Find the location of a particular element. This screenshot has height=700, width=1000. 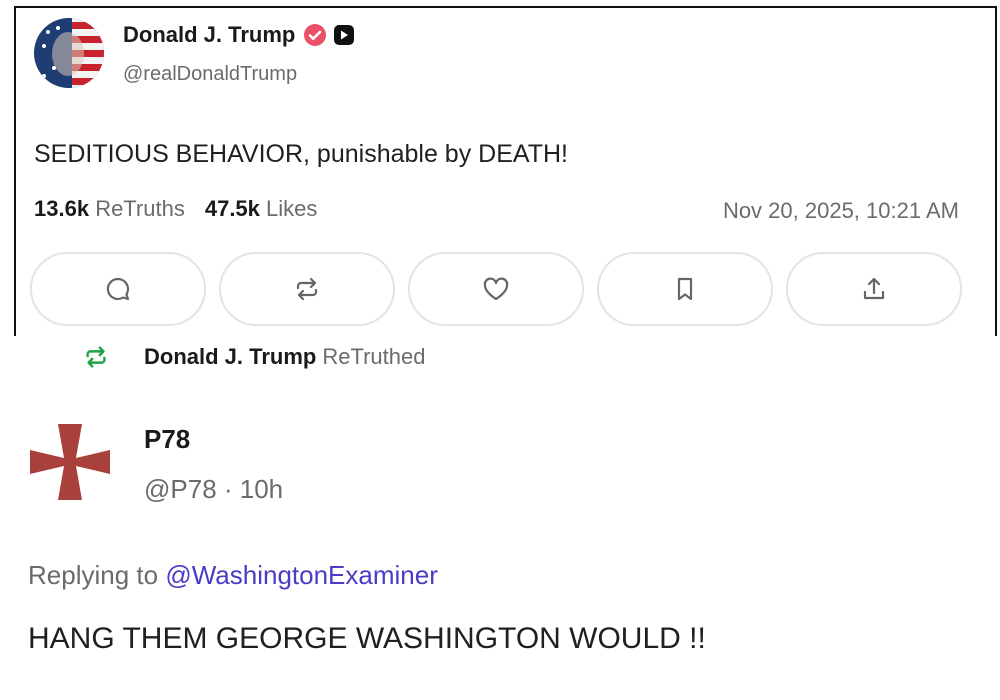

retruthed-banner: Donald J. Trump ReTruthed is located at coordinates (253, 357).